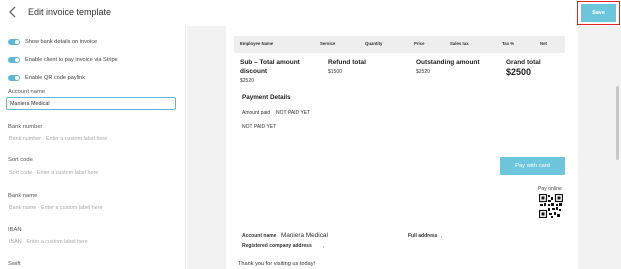  Describe the element at coordinates (91, 173) in the screenshot. I see `sort-code-field: Sort code · Enter a custom label here` at that location.